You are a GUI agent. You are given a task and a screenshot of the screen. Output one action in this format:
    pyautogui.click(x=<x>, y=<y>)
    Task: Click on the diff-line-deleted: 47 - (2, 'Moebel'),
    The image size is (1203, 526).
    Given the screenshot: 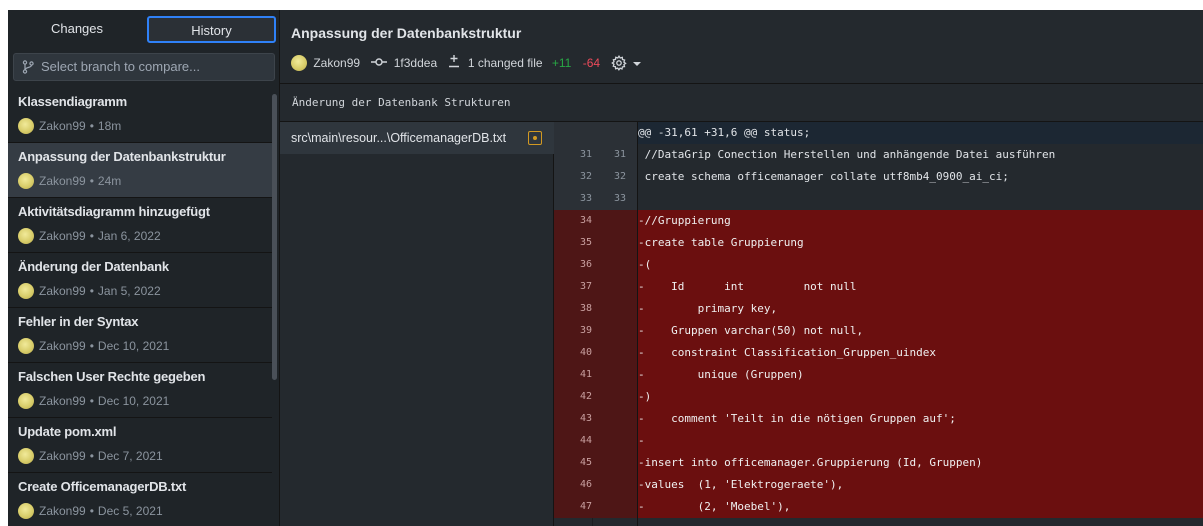 What is the action you would take?
    pyautogui.click(x=878, y=507)
    